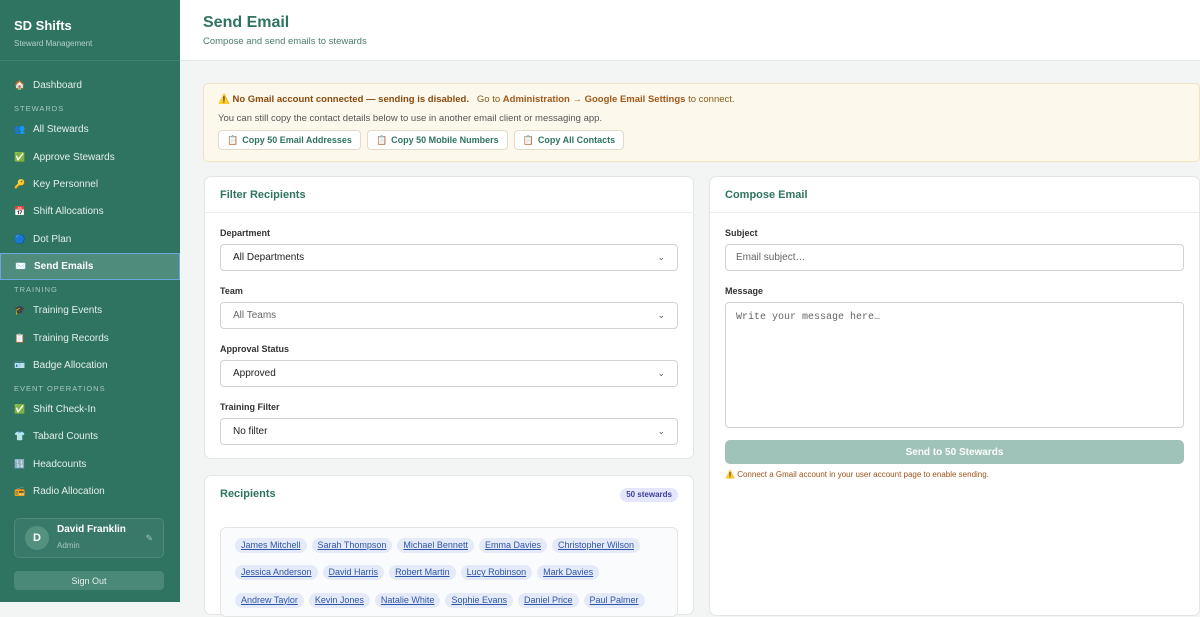  I want to click on team-label: Team, so click(231, 291).